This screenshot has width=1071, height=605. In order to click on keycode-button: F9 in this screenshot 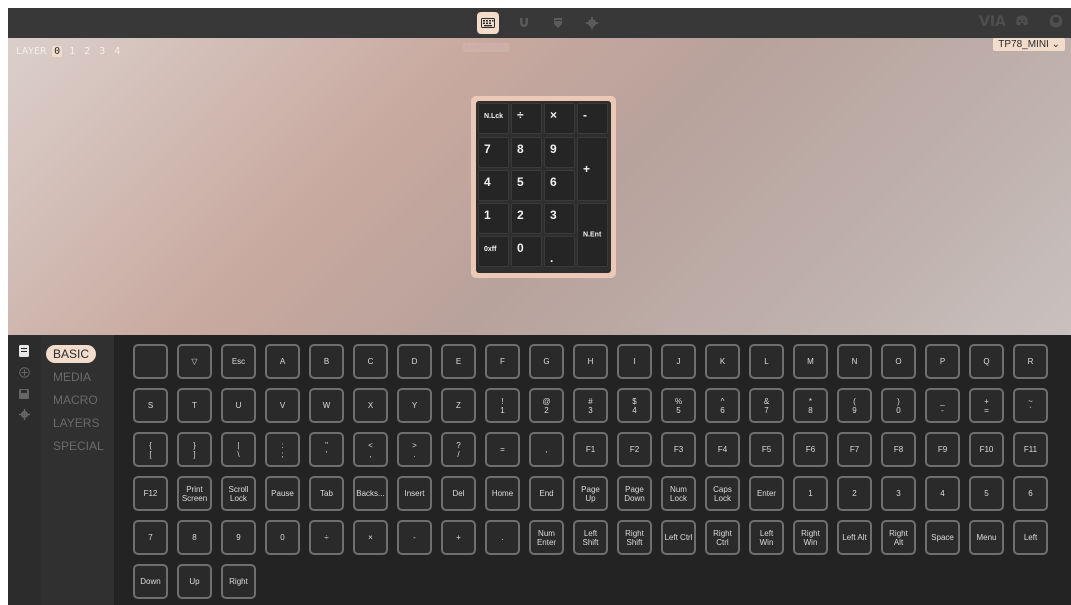, I will do `click(942, 449)`.